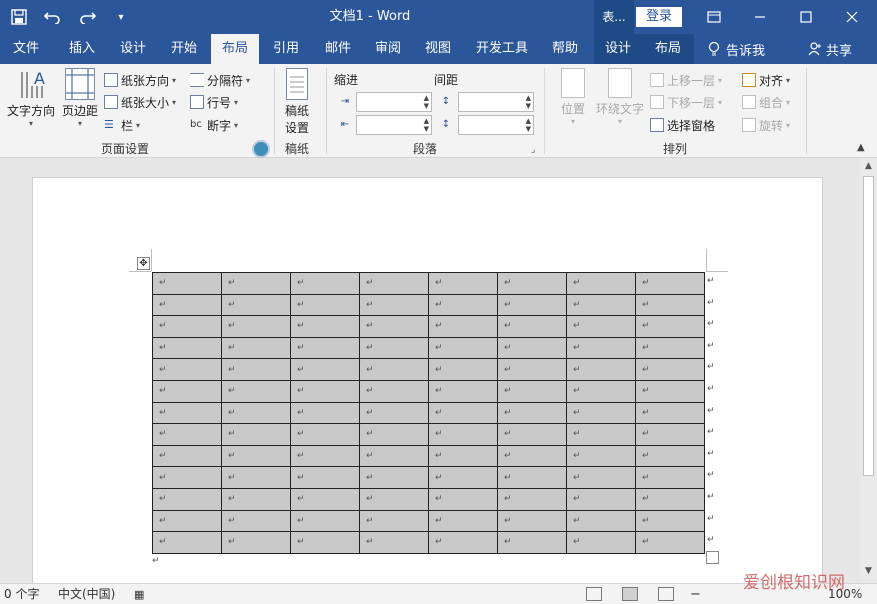 This screenshot has height=604, width=877. I want to click on tab-insert: 插入, so click(82, 49).